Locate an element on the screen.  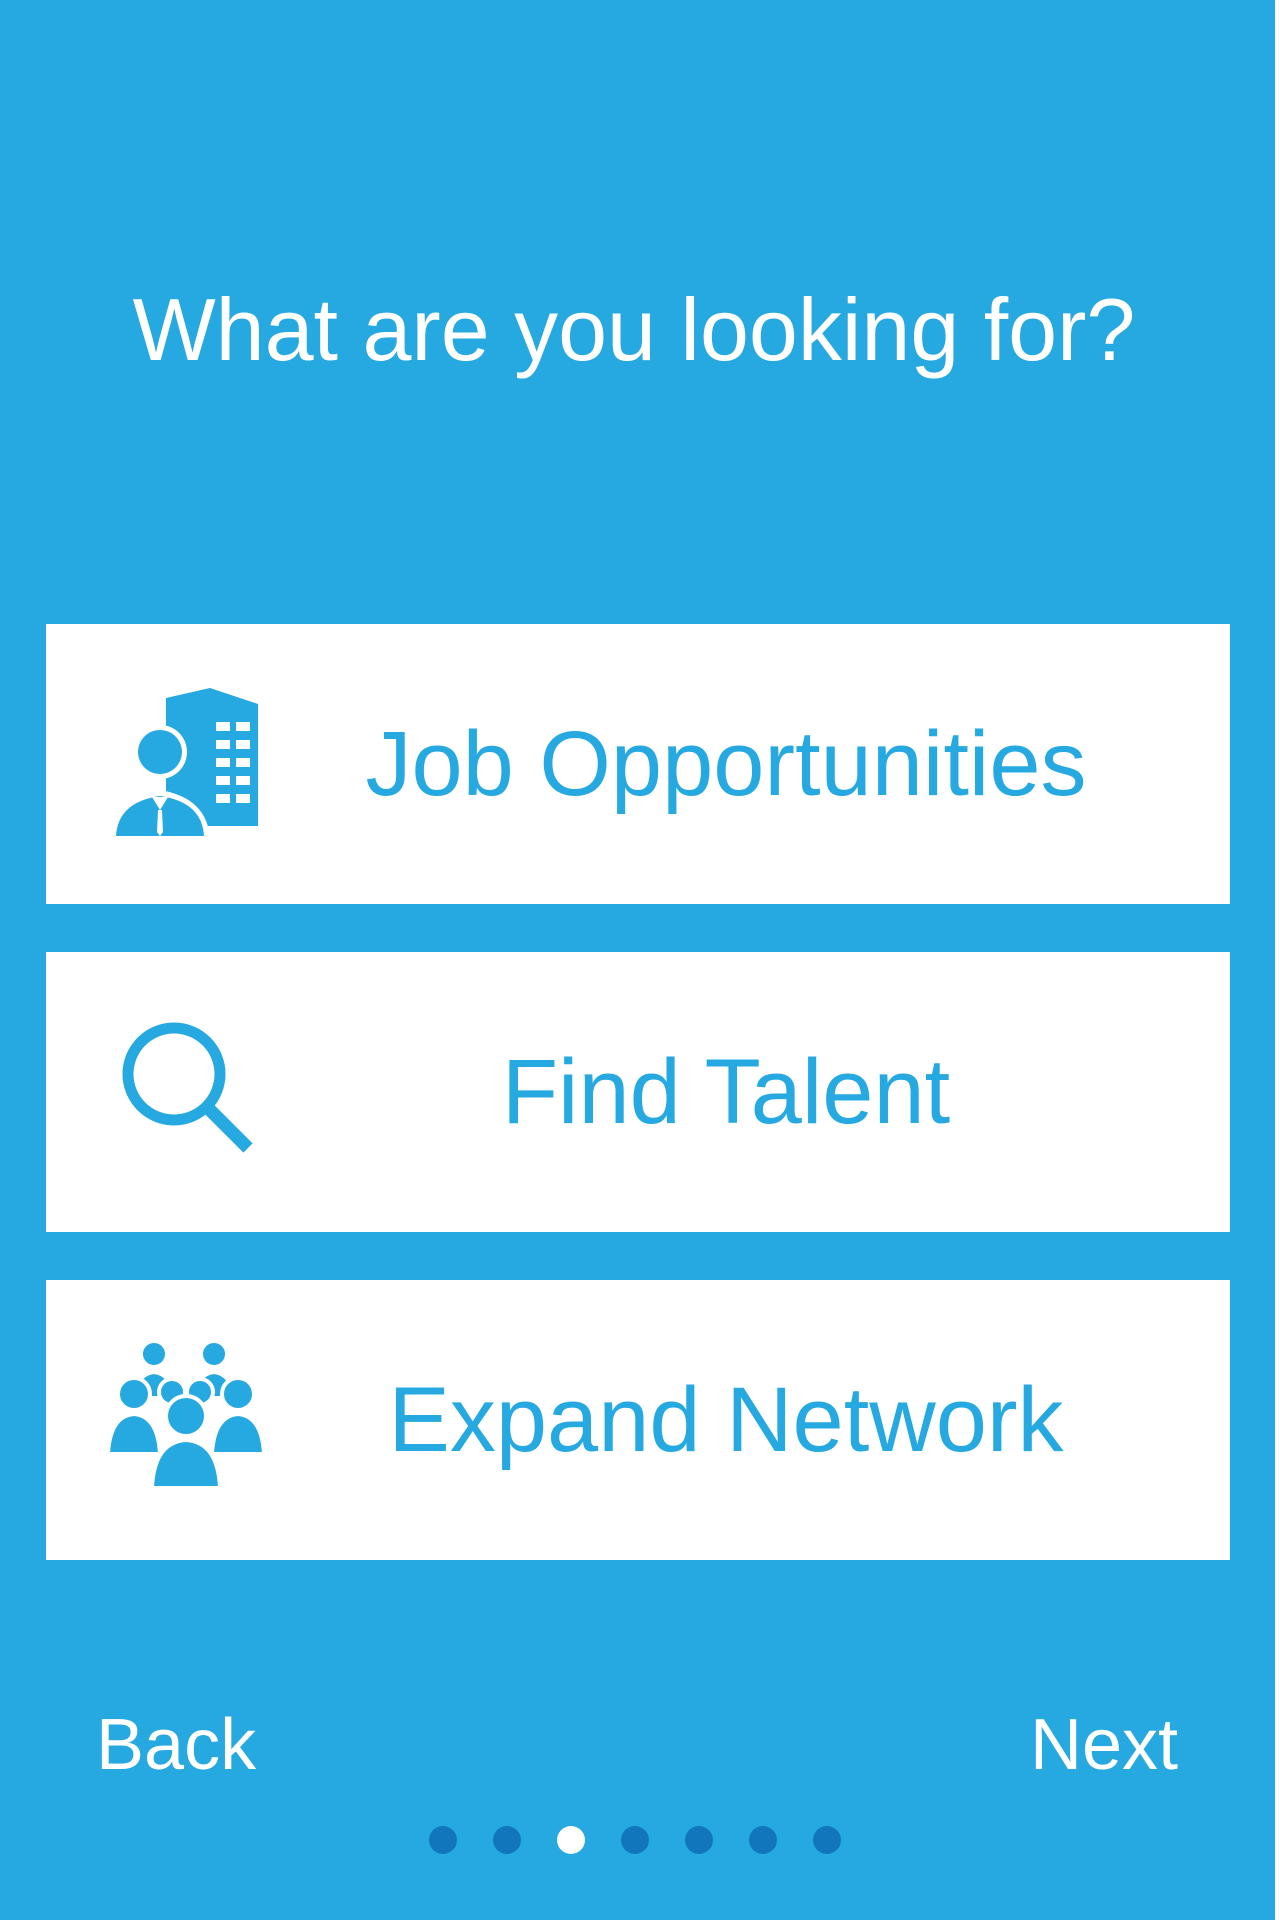
pagination-dots is located at coordinates (640, 1841).